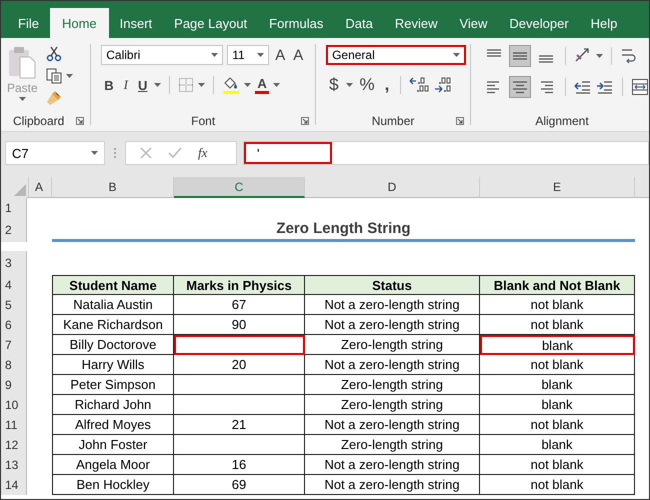 This screenshot has height=500, width=650. I want to click on ribbon-tab: Review, so click(416, 23).